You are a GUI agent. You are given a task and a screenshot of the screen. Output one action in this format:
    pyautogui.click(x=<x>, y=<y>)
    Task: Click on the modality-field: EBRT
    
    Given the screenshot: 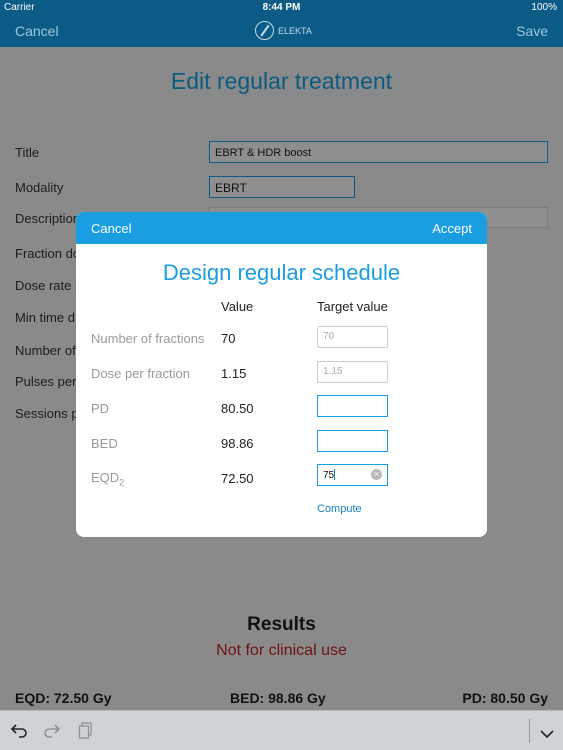 What is the action you would take?
    pyautogui.click(x=282, y=187)
    